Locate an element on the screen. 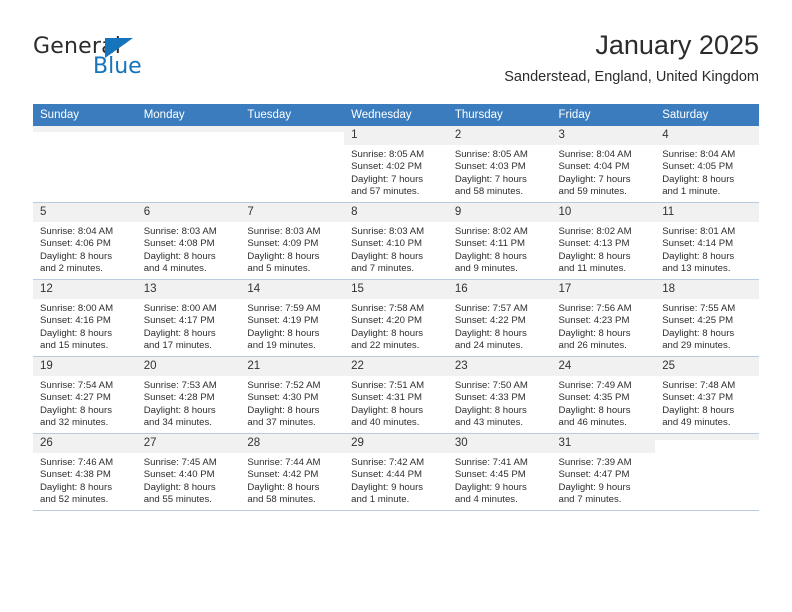 Image resolution: width=792 pixels, height=612 pixels. sunset-time: Sunset: 4:13 PM is located at coordinates (594, 244).